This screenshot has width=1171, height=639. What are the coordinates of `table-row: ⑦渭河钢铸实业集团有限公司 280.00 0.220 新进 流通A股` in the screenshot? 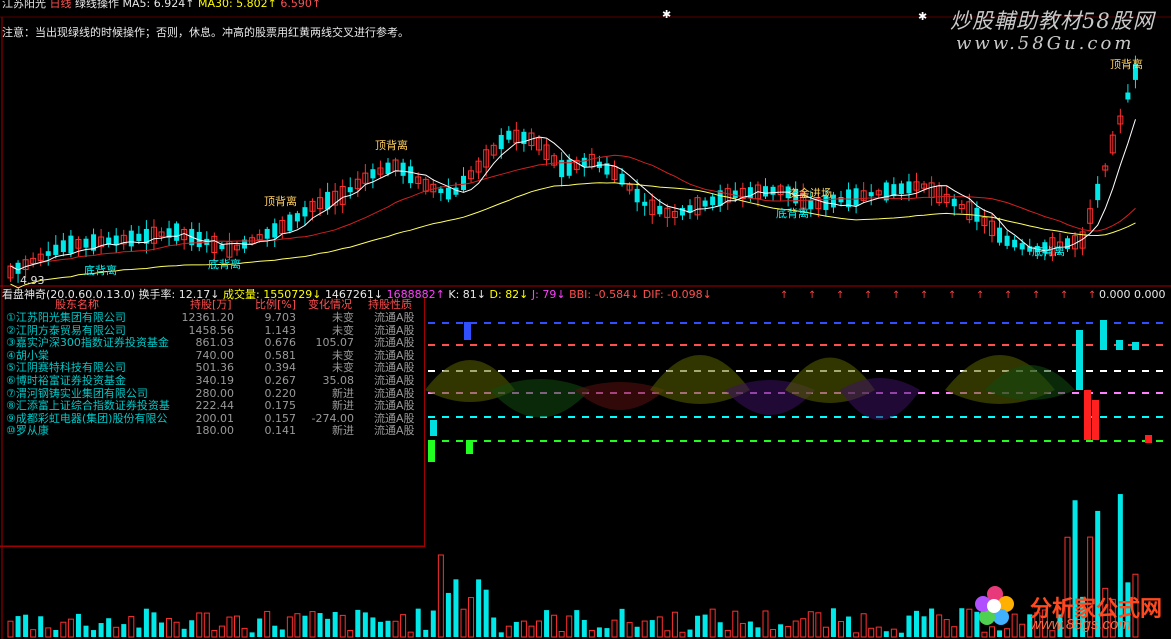 It's located at (212, 393).